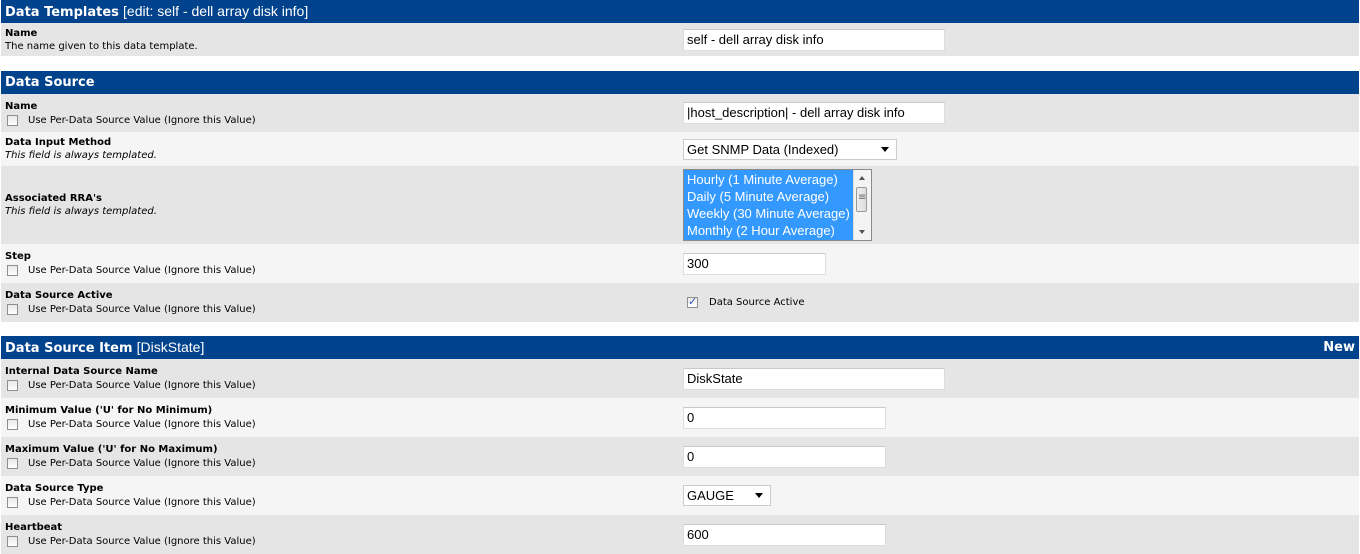 The height and width of the screenshot is (554, 1360). I want to click on listbox-scrollbar, so click(862, 205).